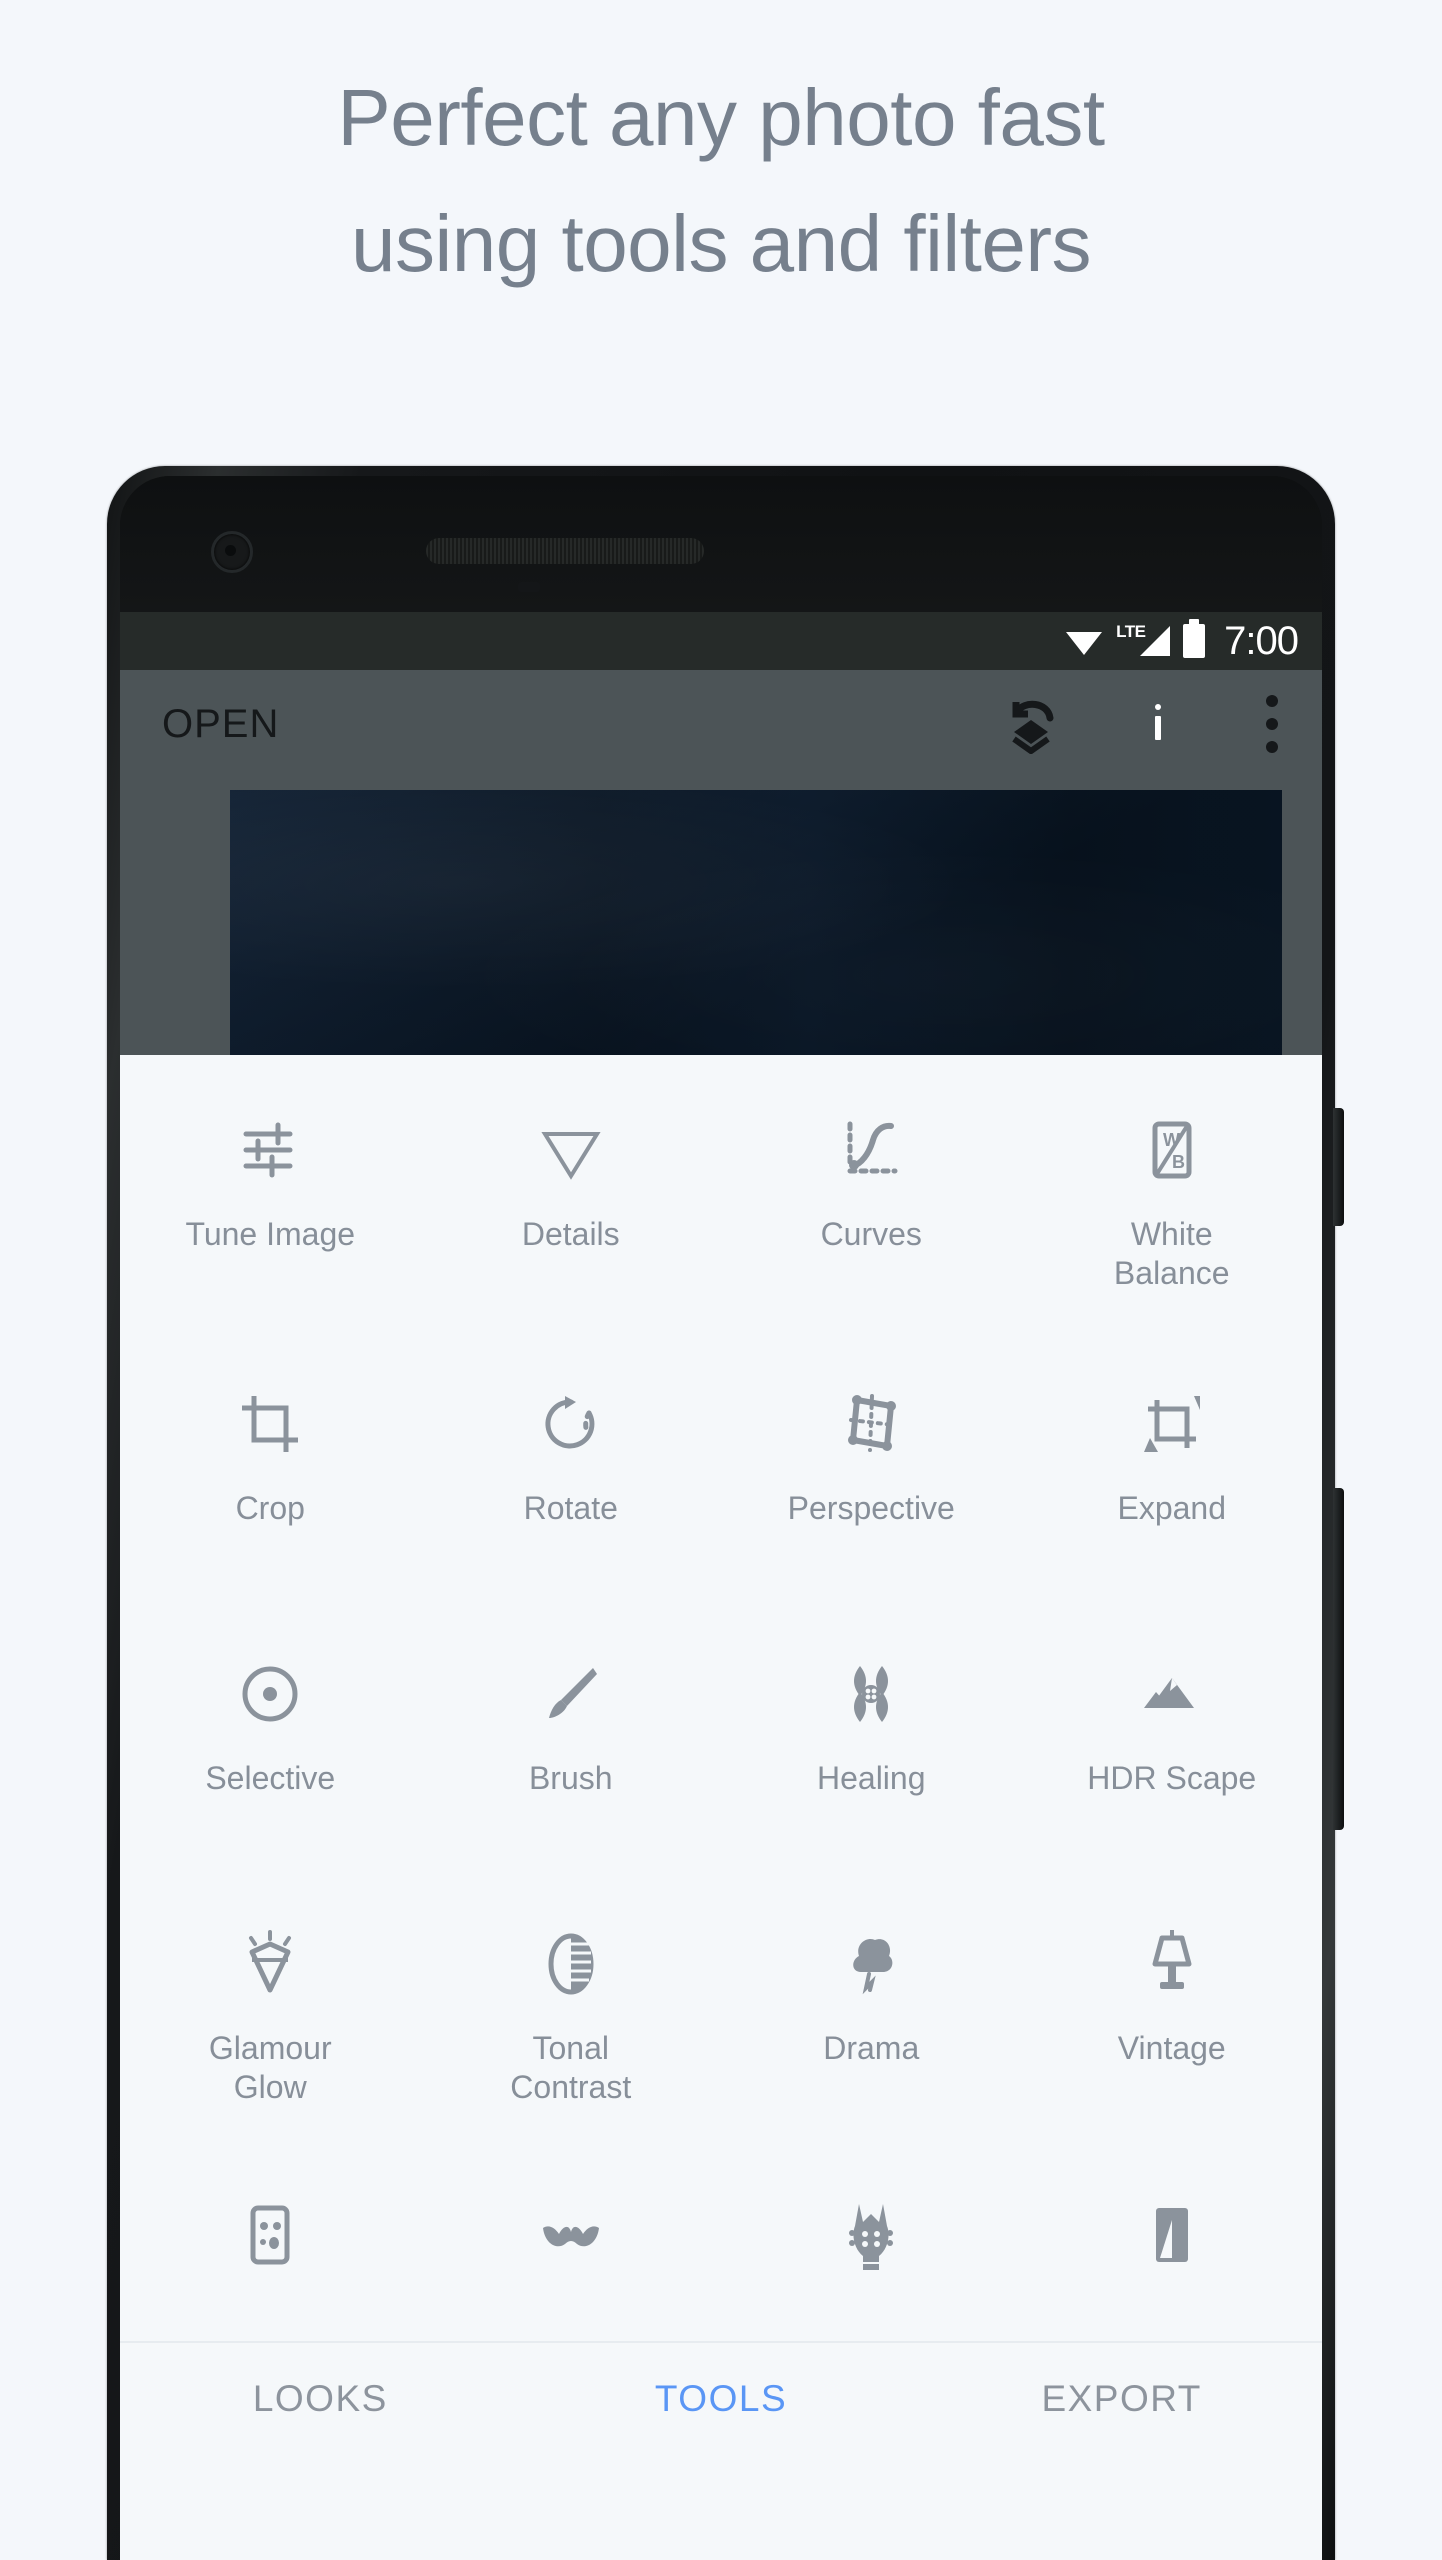  Describe the element at coordinates (721, 641) in the screenshot. I see `status-bar: LTE 7:00` at that location.